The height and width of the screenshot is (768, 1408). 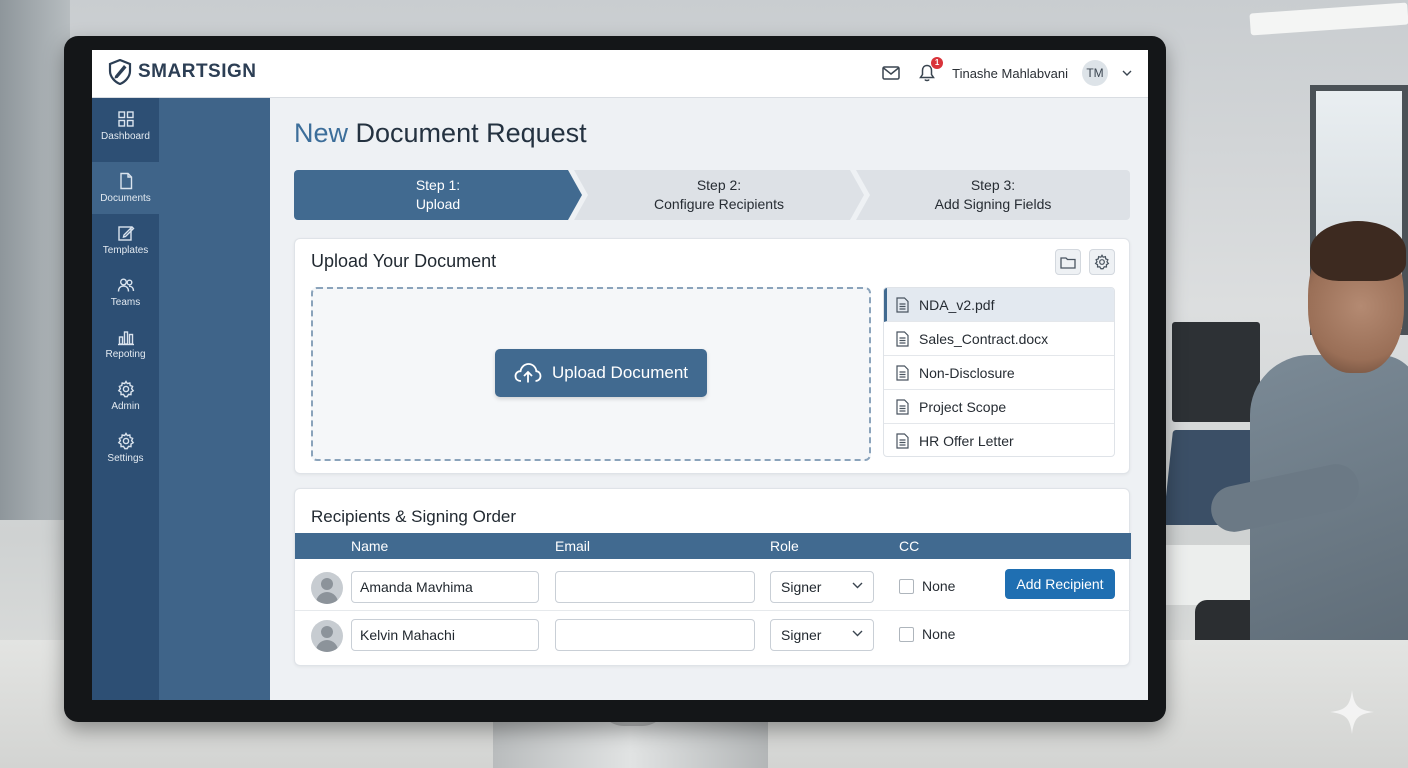 I want to click on step-number: Step 1:, so click(x=438, y=185).